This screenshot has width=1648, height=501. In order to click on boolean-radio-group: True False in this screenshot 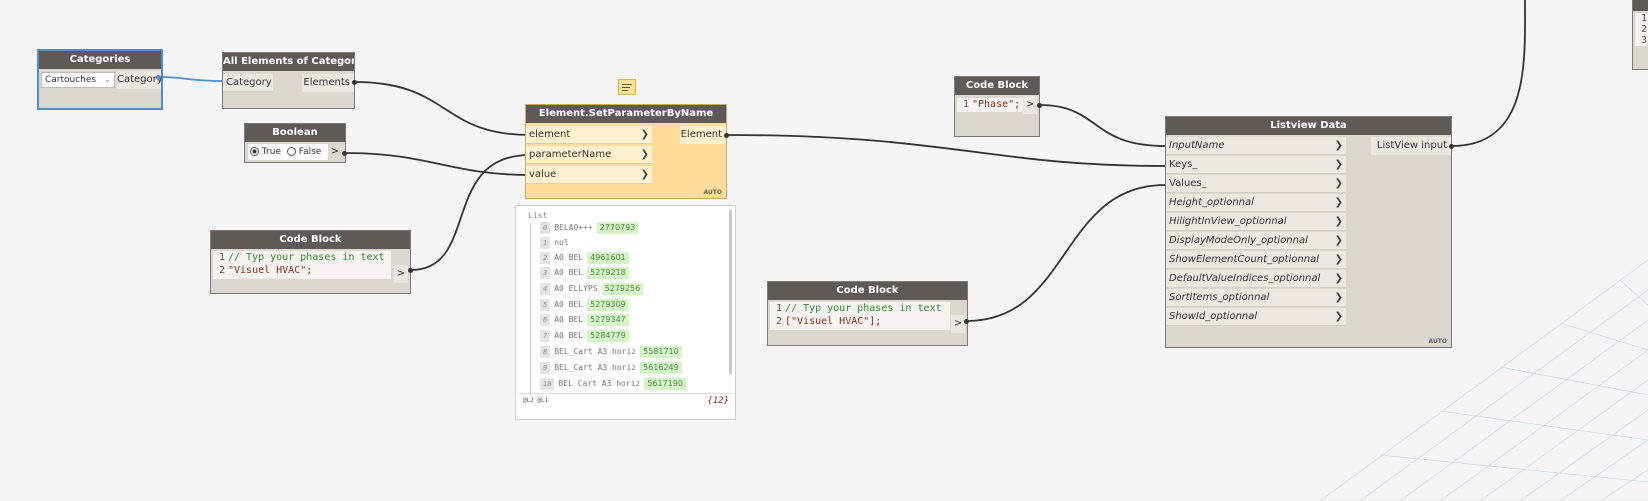, I will do `click(288, 152)`.